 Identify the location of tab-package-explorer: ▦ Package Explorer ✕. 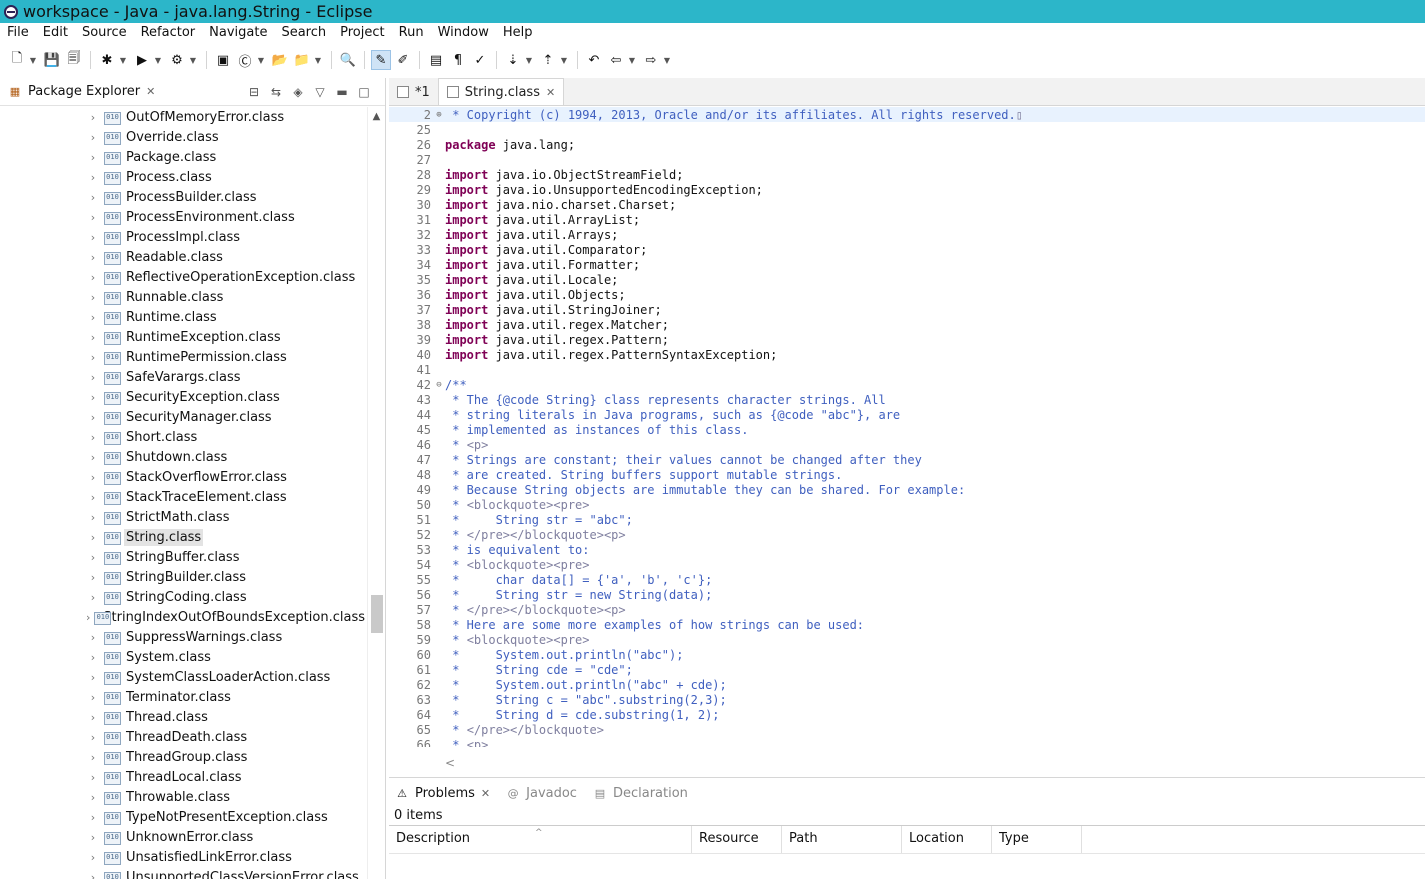
(80, 92).